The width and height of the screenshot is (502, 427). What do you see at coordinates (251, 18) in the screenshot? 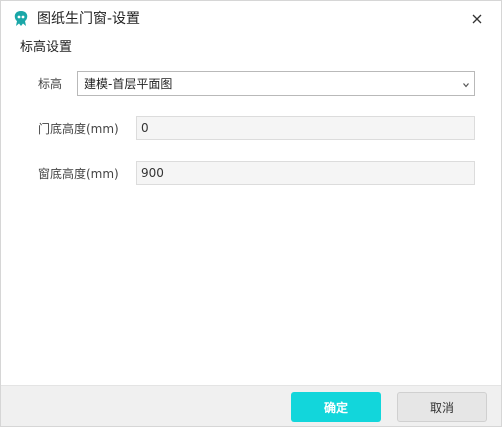
I see `title-bar: 图纸生门窗-设置` at bounding box center [251, 18].